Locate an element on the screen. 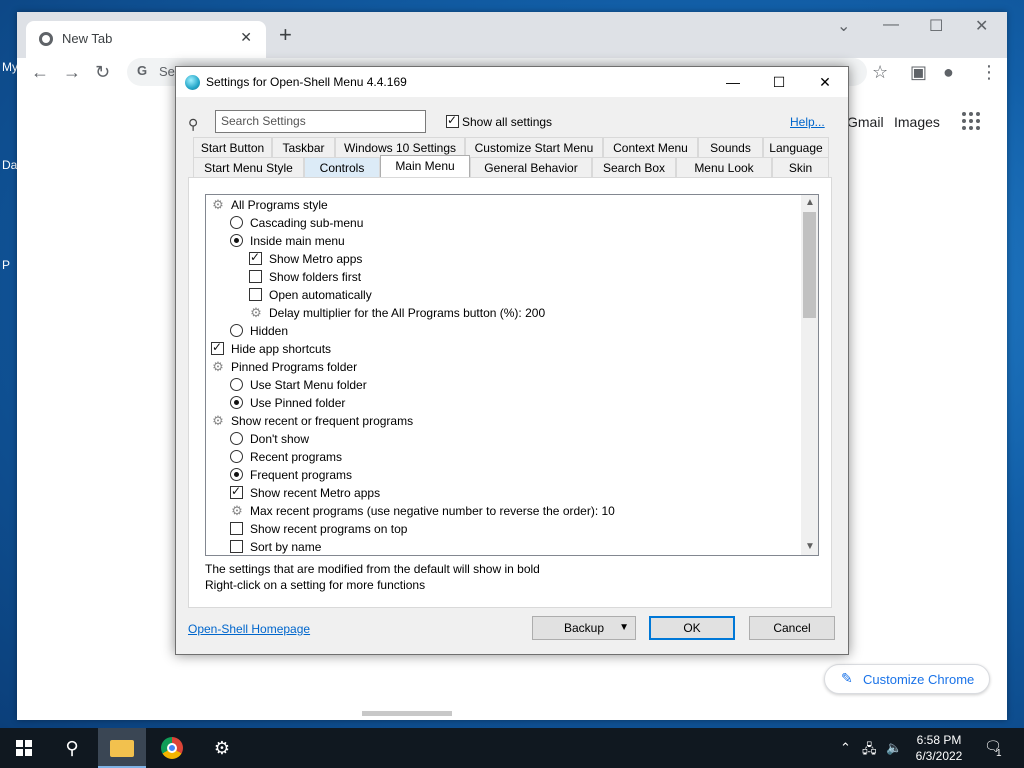 The height and width of the screenshot is (768, 1024). scrollbar-thumb is located at coordinates (809, 265).